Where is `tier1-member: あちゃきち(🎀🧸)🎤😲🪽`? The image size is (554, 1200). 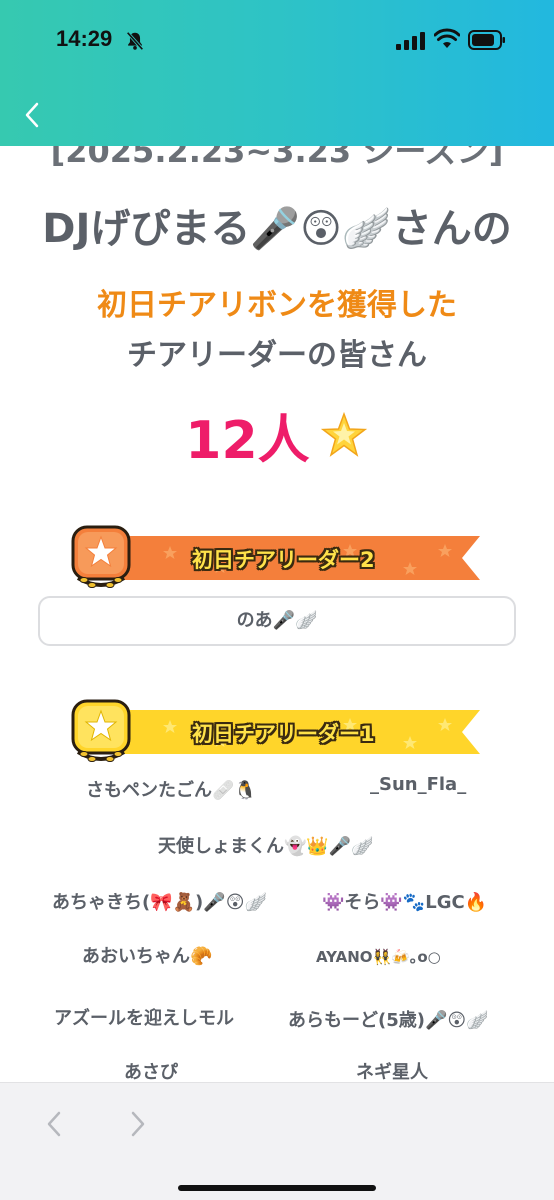 tier1-member: あちゃきち(🎀🧸)🎤😲🪽 is located at coordinates (159, 901).